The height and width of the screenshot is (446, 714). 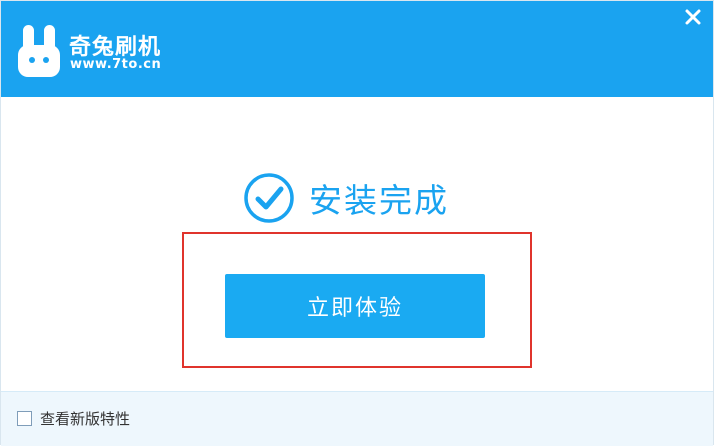 I want to click on status-text: 安装完成, so click(x=379, y=200).